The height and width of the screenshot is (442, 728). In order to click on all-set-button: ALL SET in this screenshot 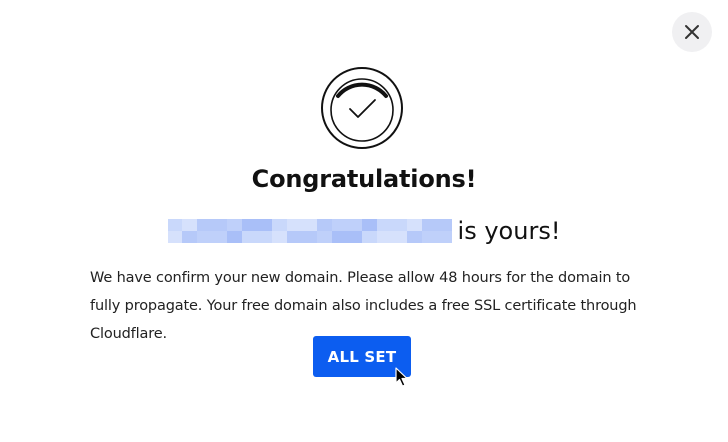, I will do `click(362, 356)`.